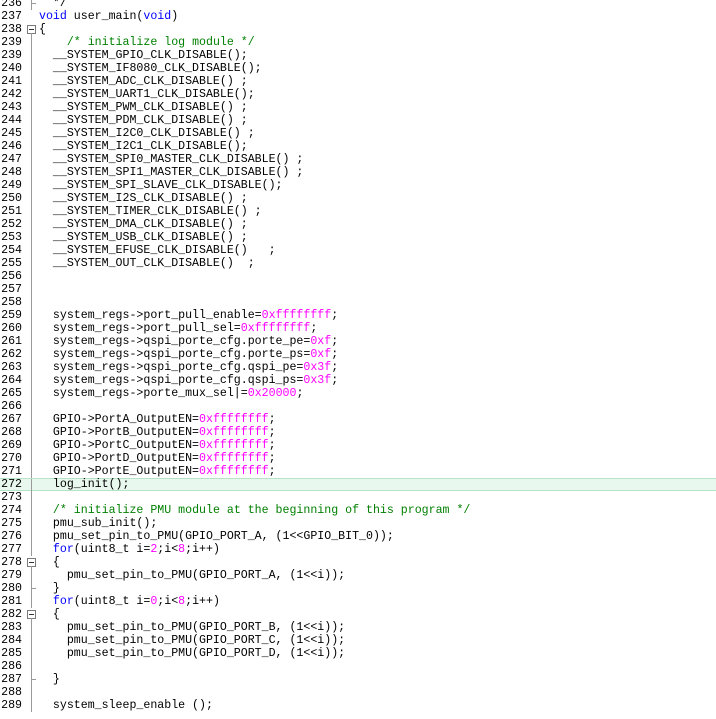 This screenshot has width=716, height=719. I want to click on code-line: 236 */, so click(358, 5).